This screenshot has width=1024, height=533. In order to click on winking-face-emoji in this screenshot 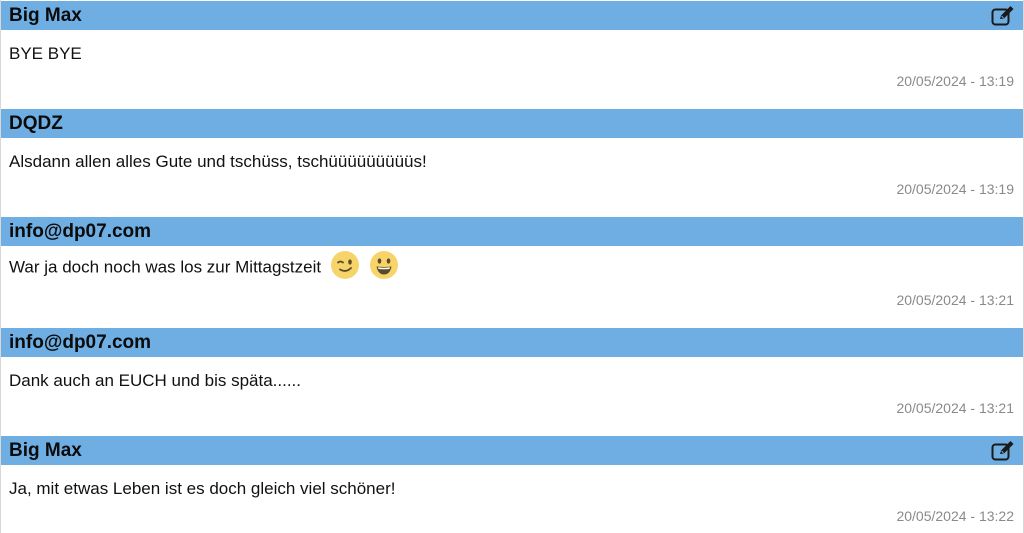, I will do `click(345, 265)`.